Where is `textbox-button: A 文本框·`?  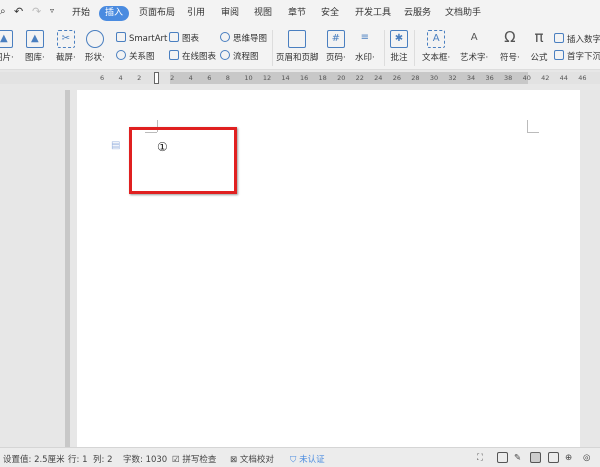 textbox-button: A 文本框· is located at coordinates (436, 46).